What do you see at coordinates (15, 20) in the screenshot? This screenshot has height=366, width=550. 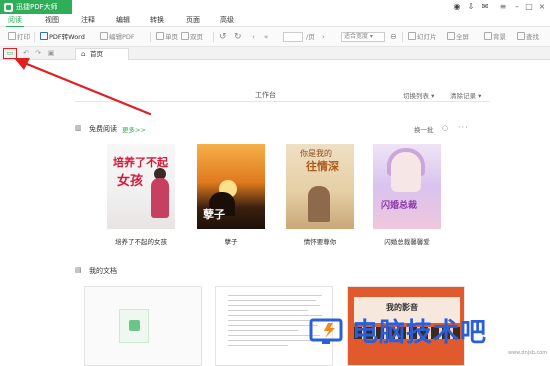 I see `menu-read: 阅读` at bounding box center [15, 20].